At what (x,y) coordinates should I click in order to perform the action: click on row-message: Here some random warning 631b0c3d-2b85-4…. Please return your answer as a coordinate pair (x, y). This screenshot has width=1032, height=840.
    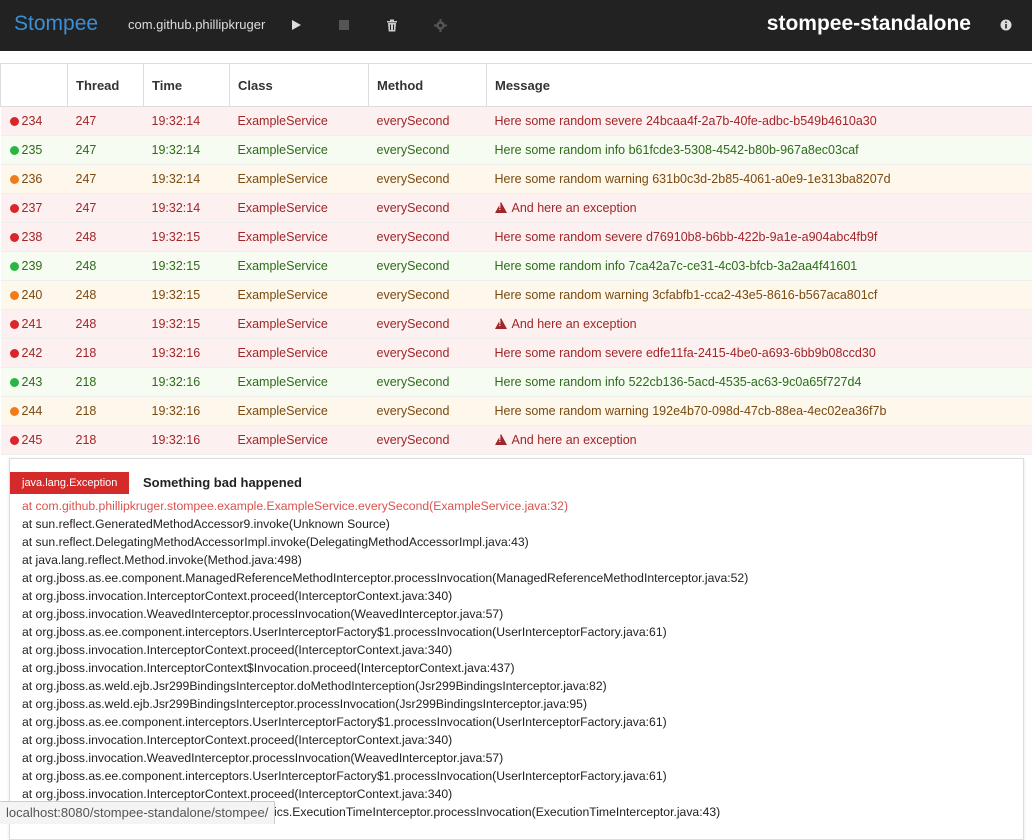
    Looking at the image, I should click on (693, 179).